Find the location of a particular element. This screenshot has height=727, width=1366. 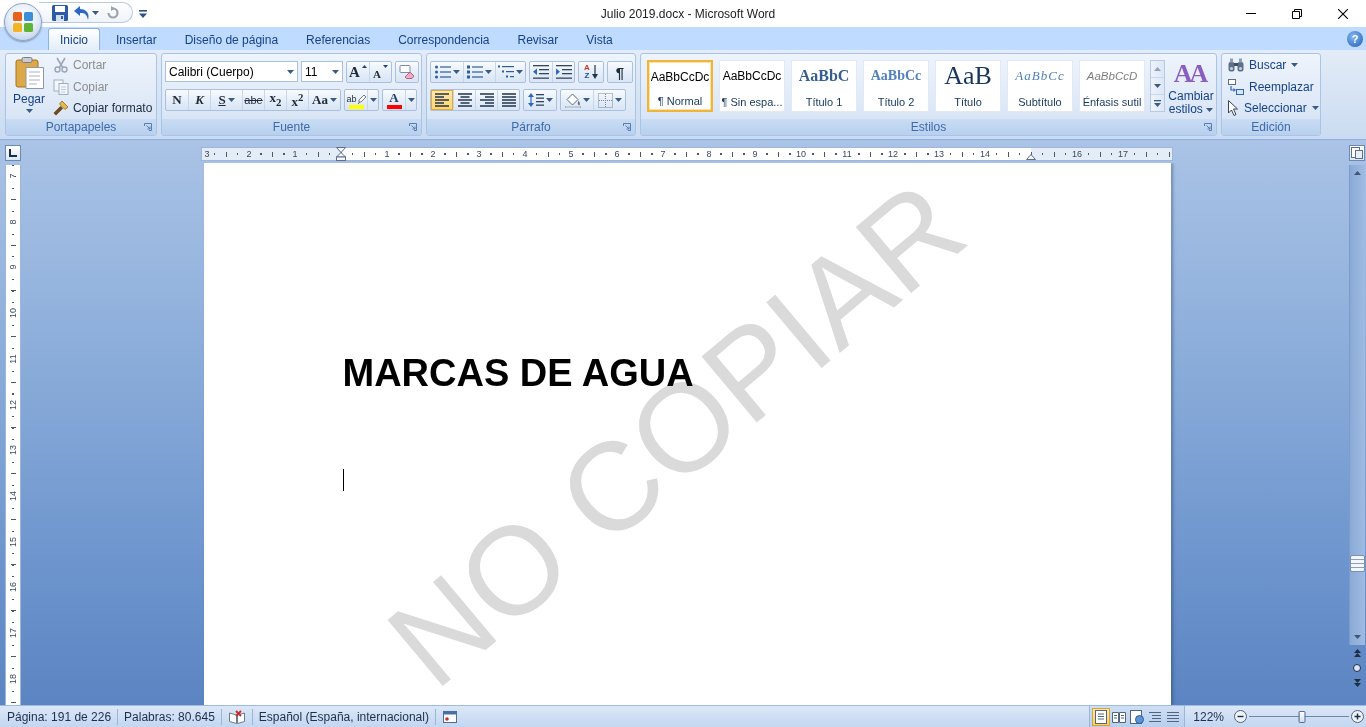

tab-stop-button is located at coordinates (13, 153).